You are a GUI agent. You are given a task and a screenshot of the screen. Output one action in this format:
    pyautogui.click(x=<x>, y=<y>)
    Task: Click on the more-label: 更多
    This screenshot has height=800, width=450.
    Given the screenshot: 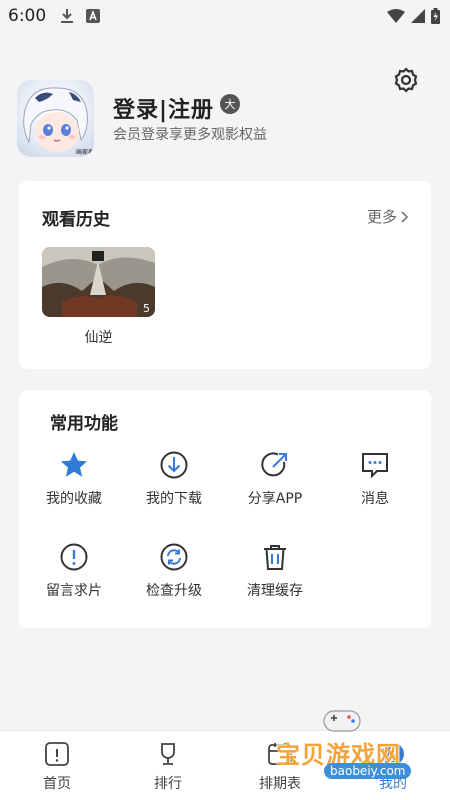 What is the action you would take?
    pyautogui.click(x=381, y=217)
    